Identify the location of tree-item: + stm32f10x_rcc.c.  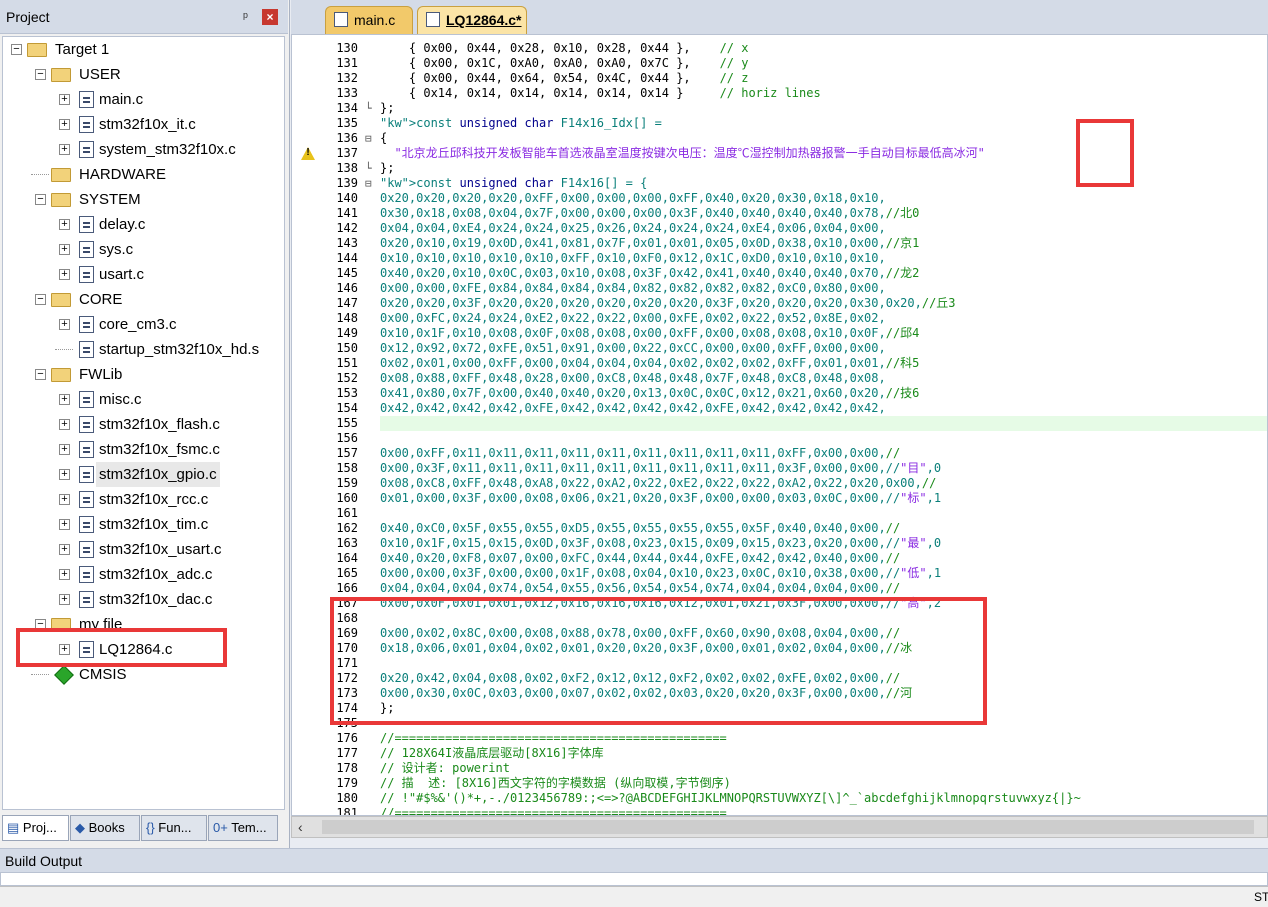
(143, 499).